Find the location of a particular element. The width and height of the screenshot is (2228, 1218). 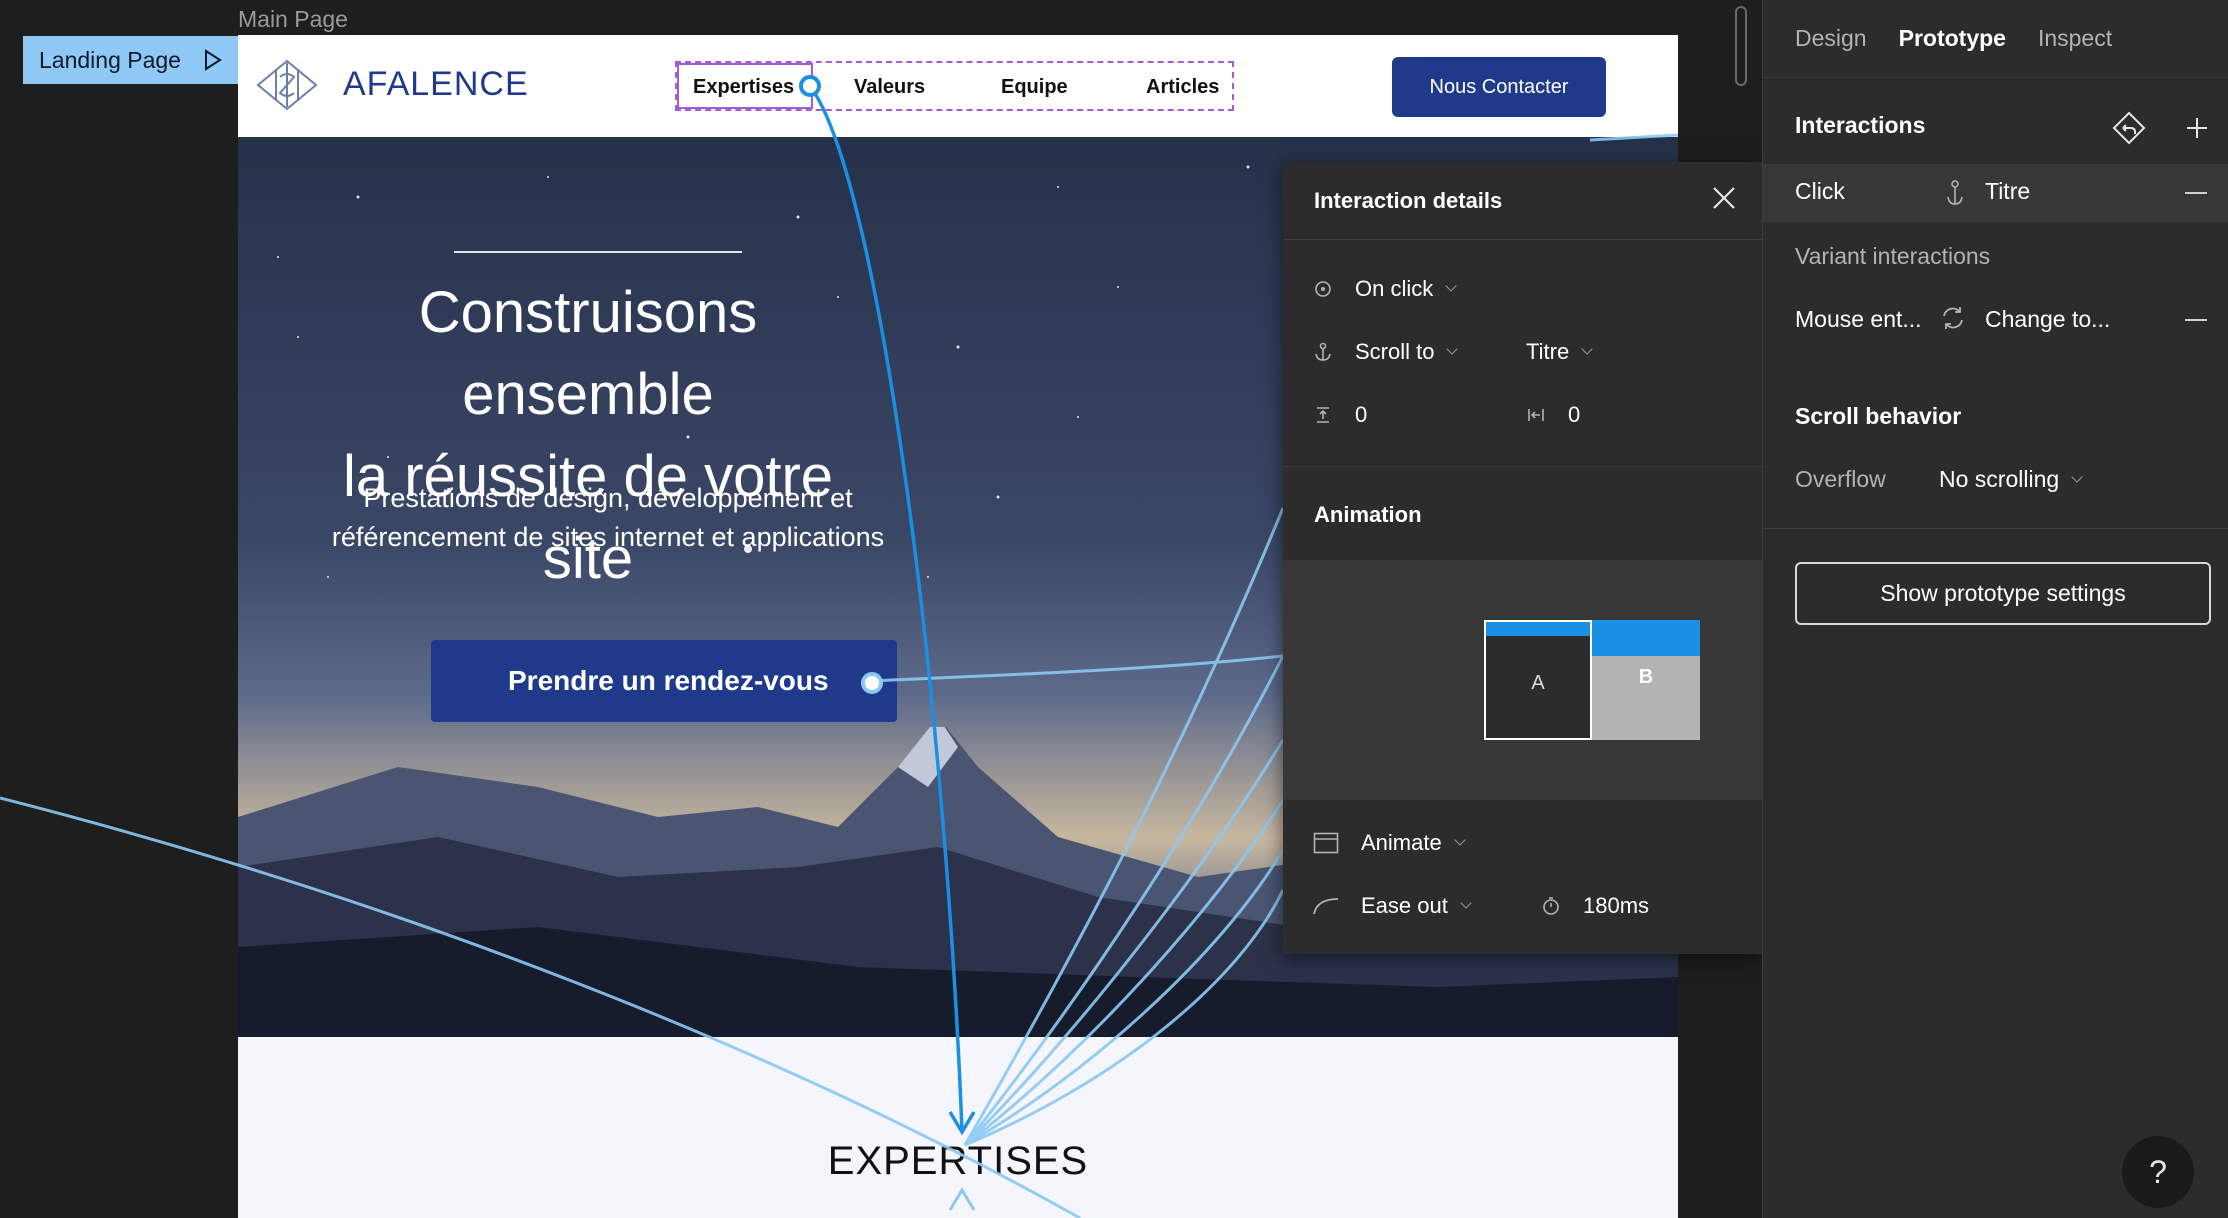

nav-link-equipe: Equipe is located at coordinates (1034, 87).